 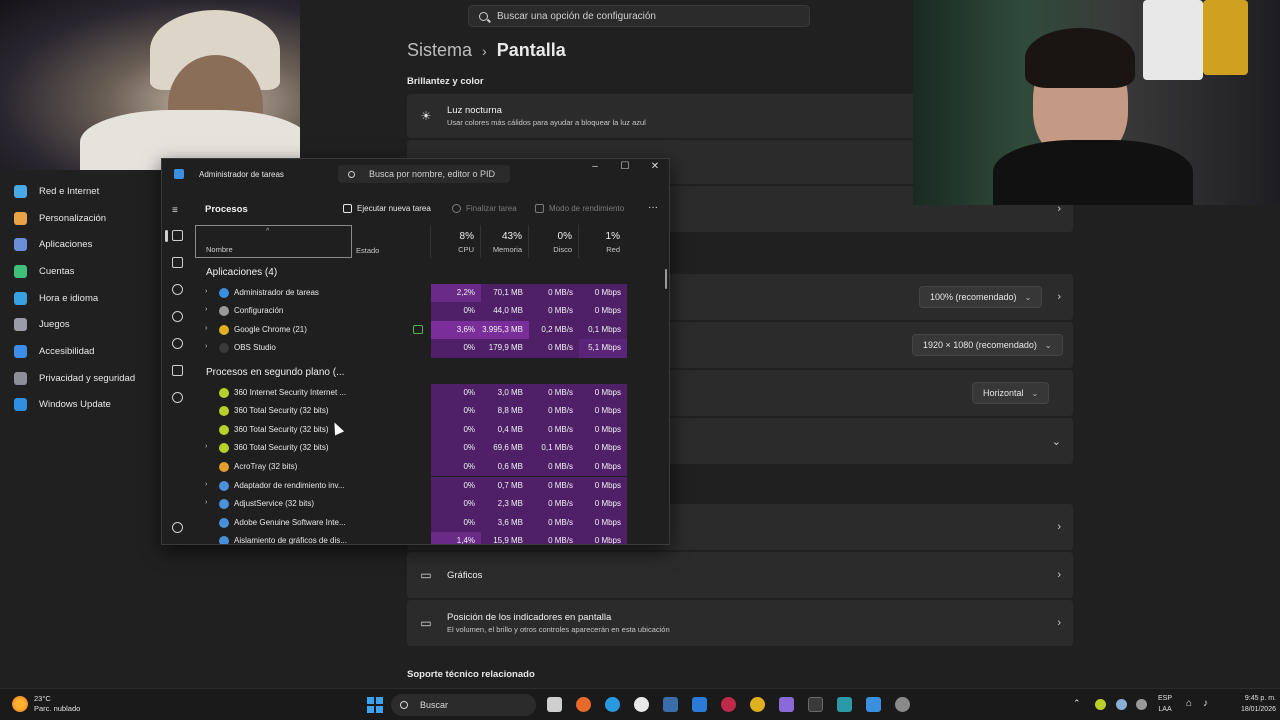 I want to click on 360-tray-icon, so click(x=1100, y=704).